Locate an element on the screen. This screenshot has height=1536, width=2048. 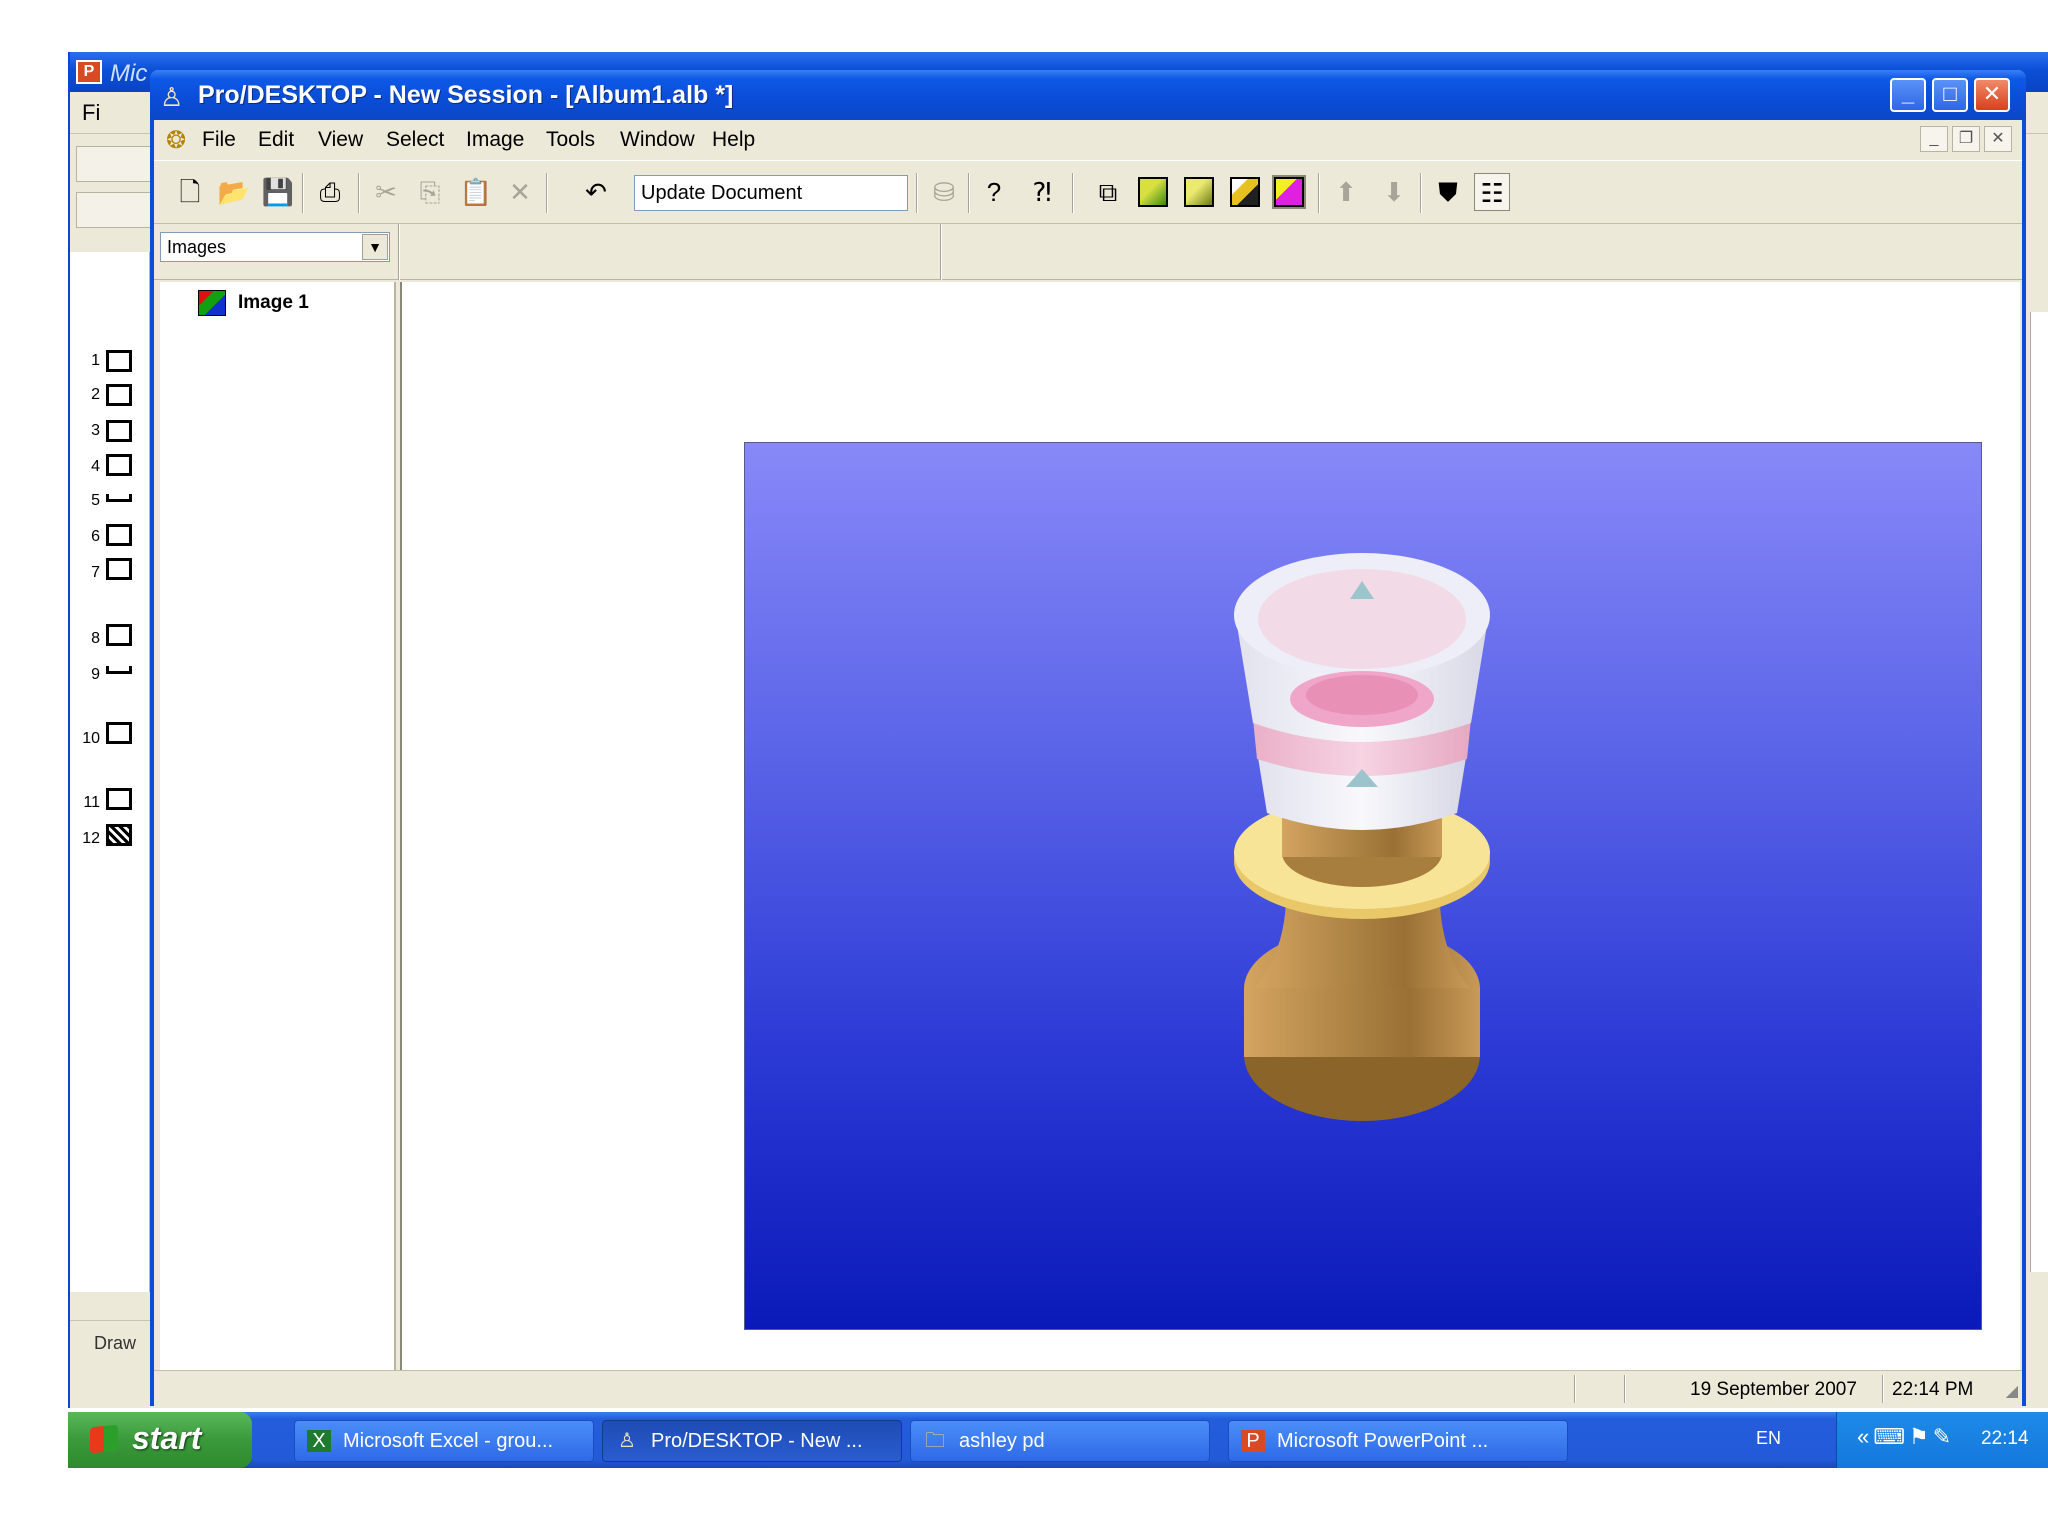
copy-icon: ⎘ is located at coordinates (430, 192).